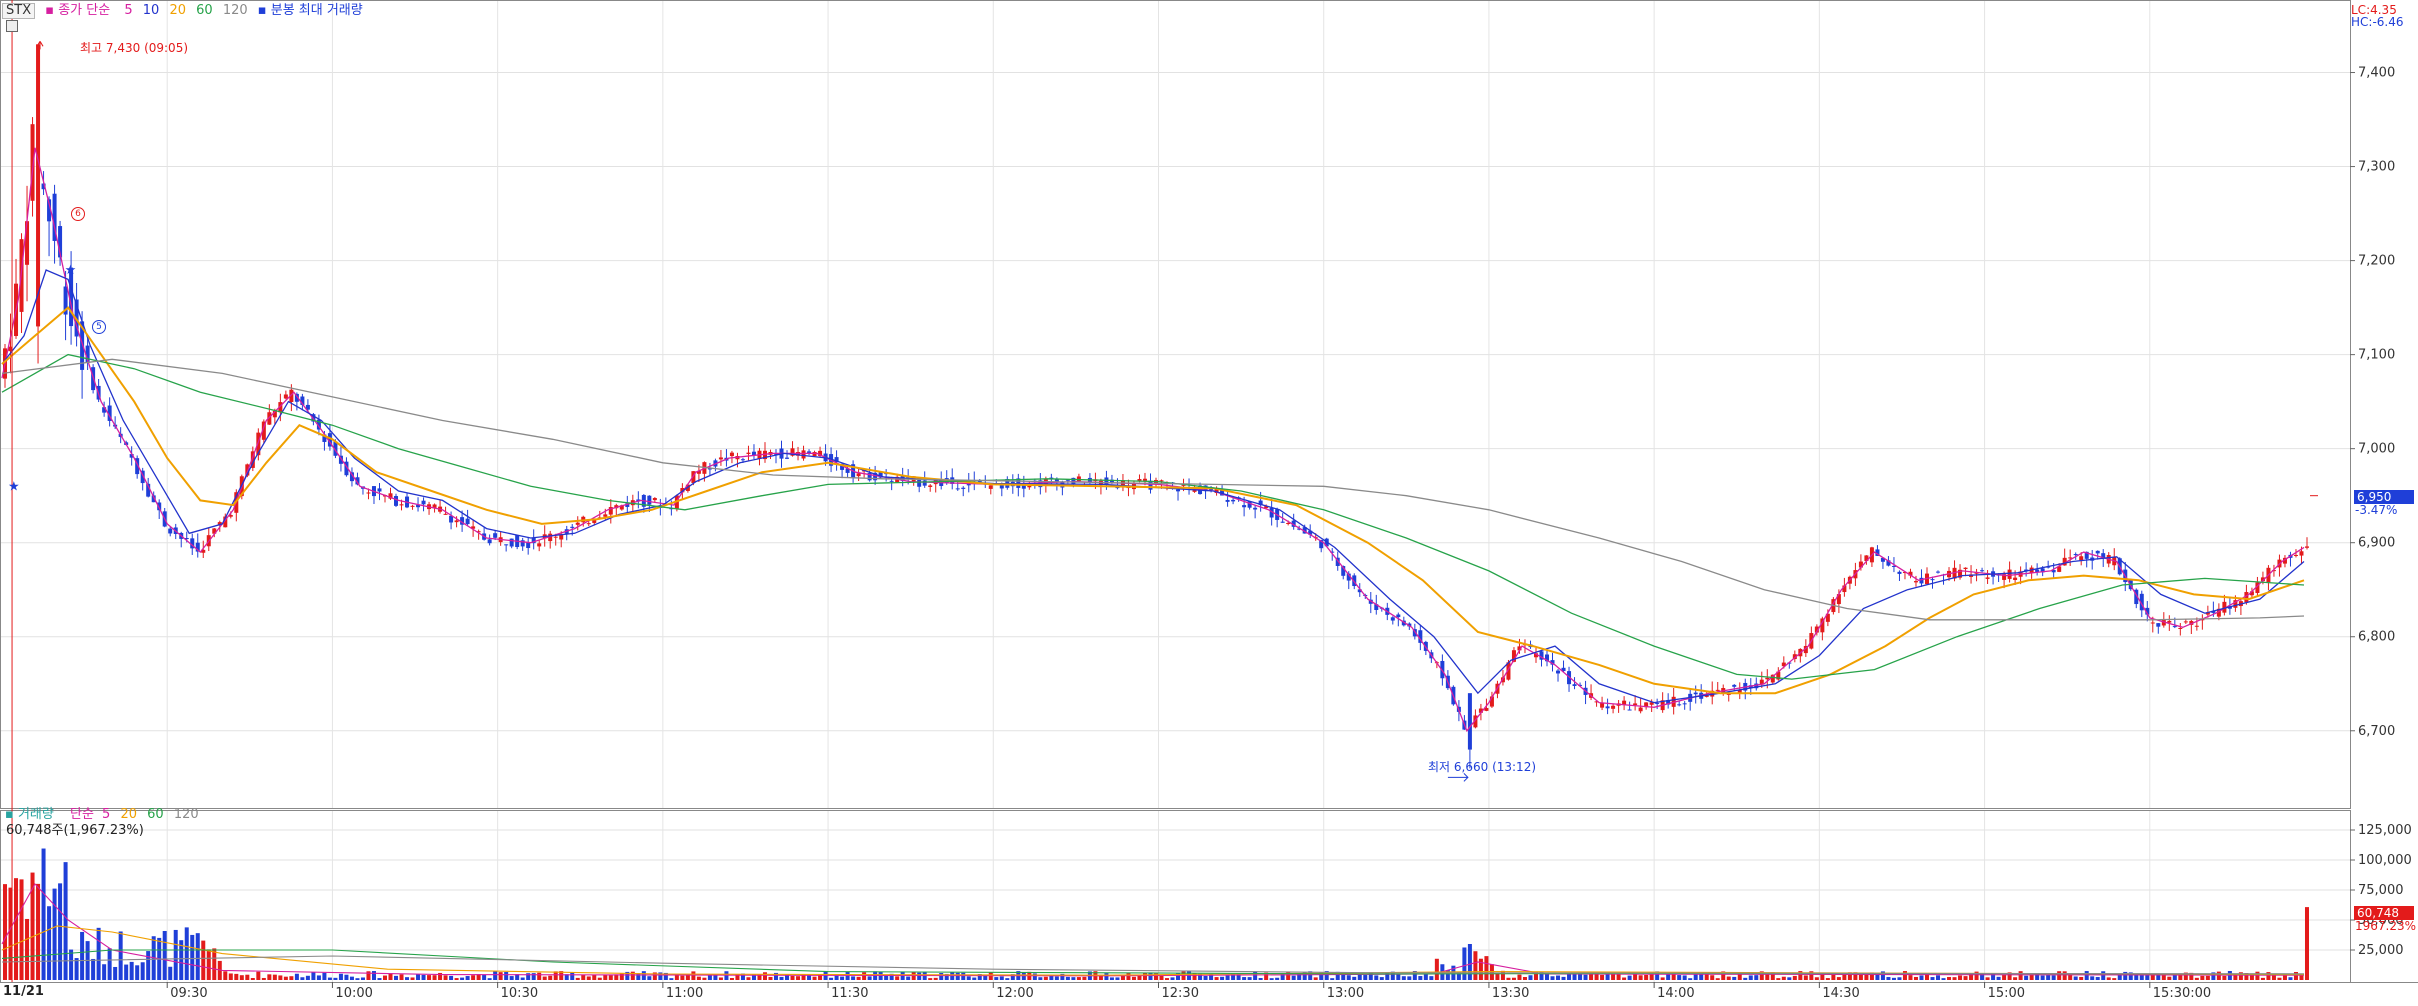 The image size is (2418, 1006). Describe the element at coordinates (71, 270) in the screenshot. I see `star-icon: ★` at that location.